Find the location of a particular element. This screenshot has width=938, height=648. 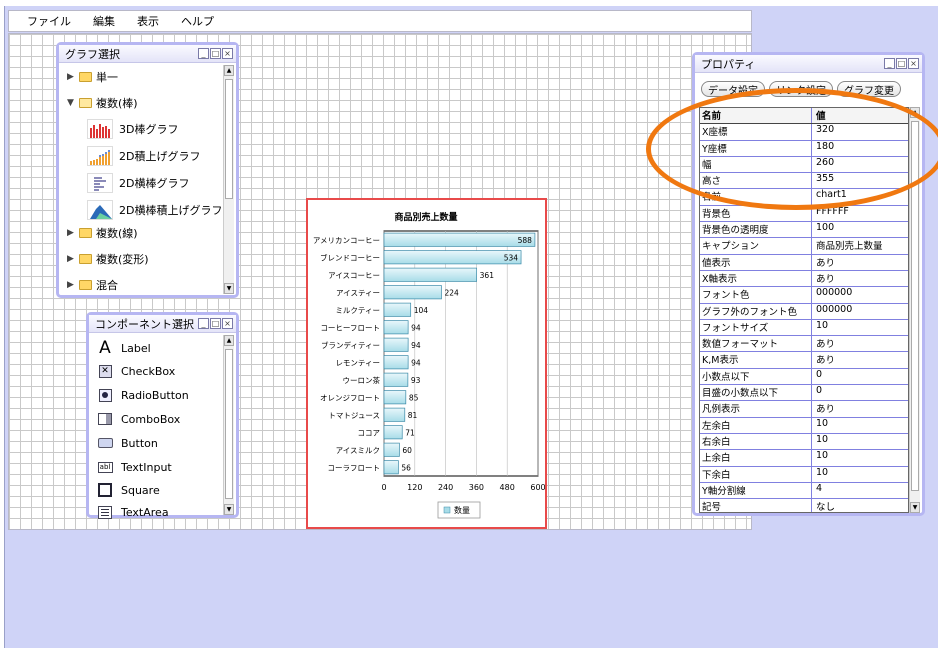

graph-panel-scrollbar: ▲ ▼ is located at coordinates (228, 179).